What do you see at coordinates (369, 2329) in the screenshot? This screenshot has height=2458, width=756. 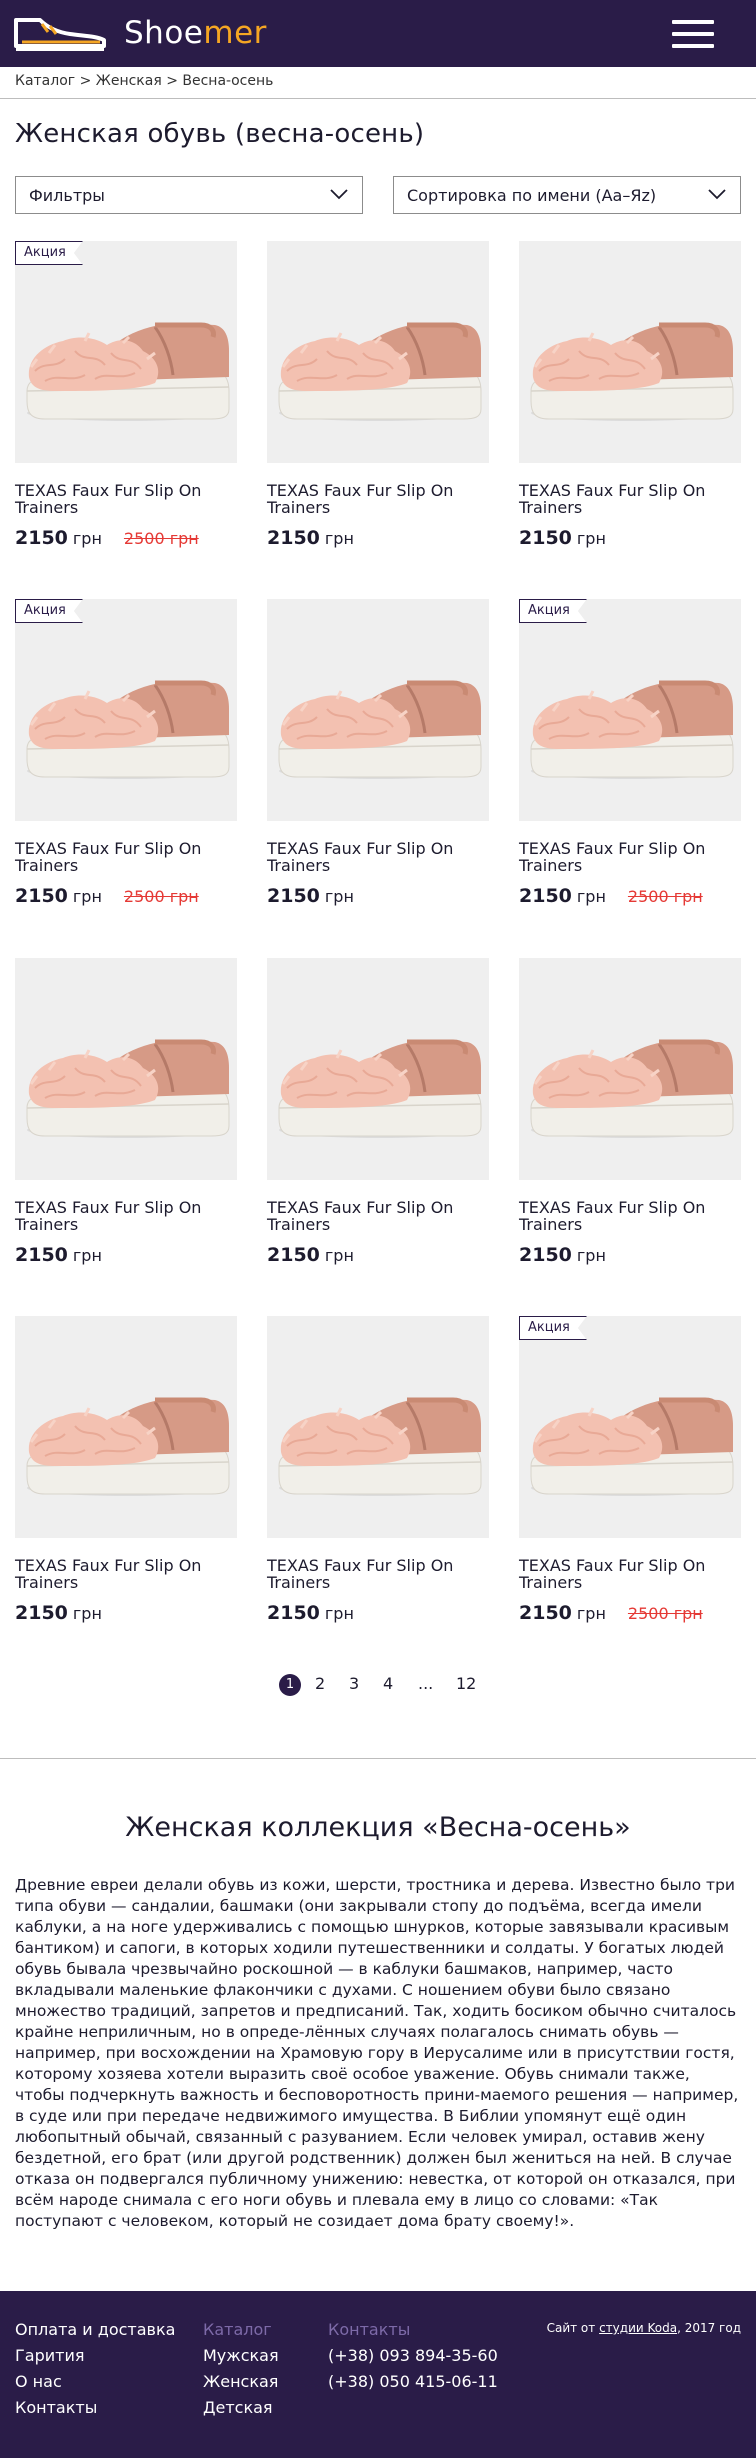 I see `footer-contacts-heading: Контакты` at bounding box center [369, 2329].